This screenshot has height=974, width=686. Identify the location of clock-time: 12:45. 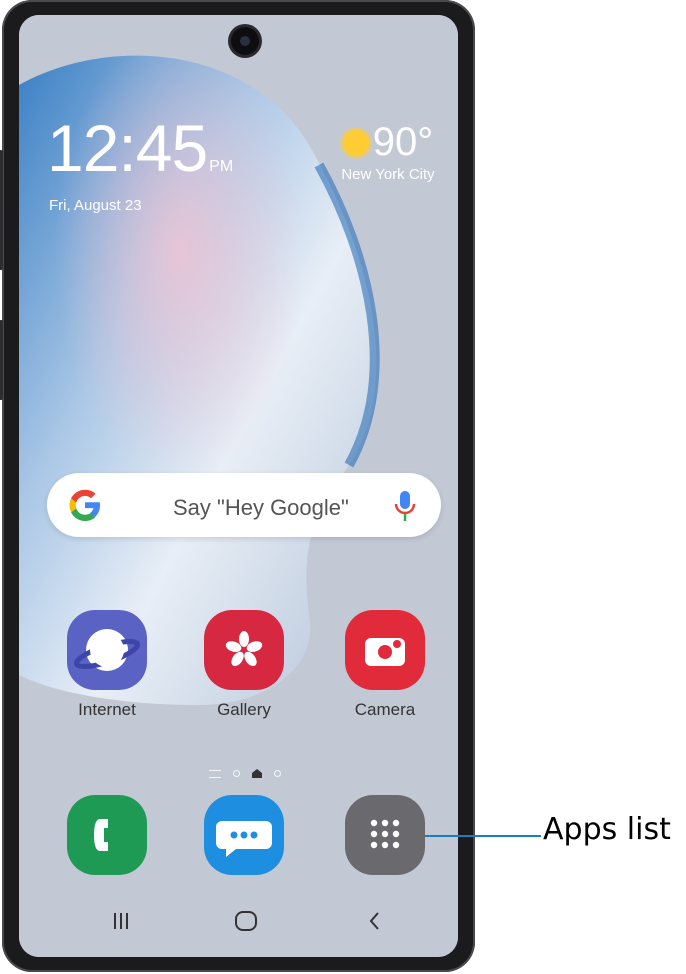
(127, 148).